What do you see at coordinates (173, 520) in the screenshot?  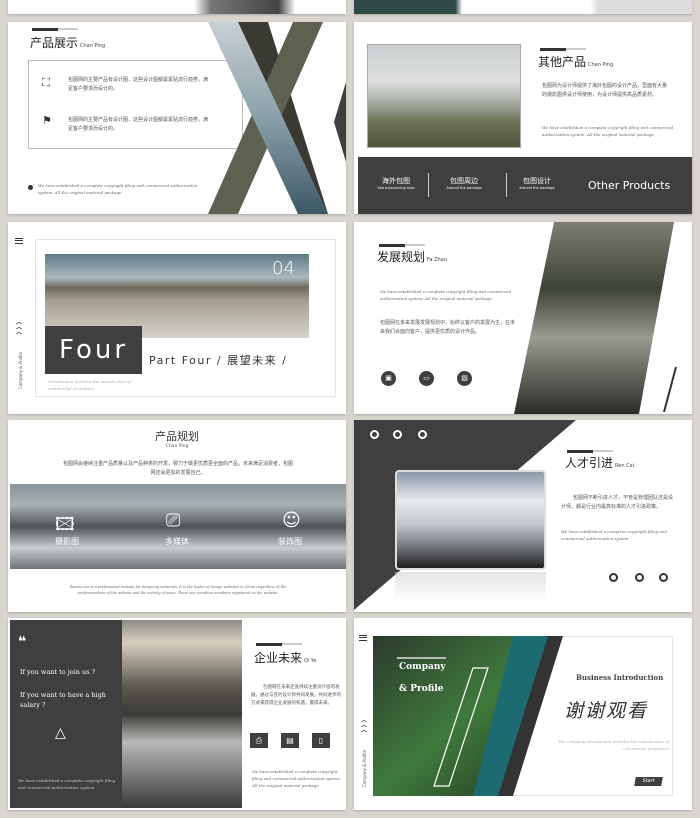 I see `video-camera-icon: ⎚` at bounding box center [173, 520].